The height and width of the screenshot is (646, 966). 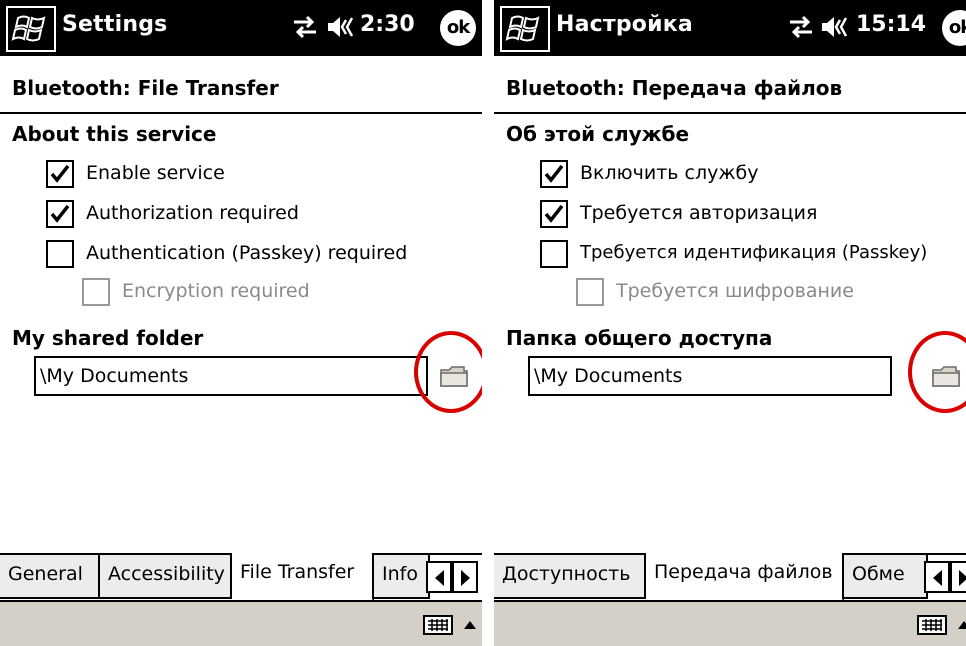 I want to click on authentication-required-checkbox: Authentication (Passkey) required, so click(x=256, y=255).